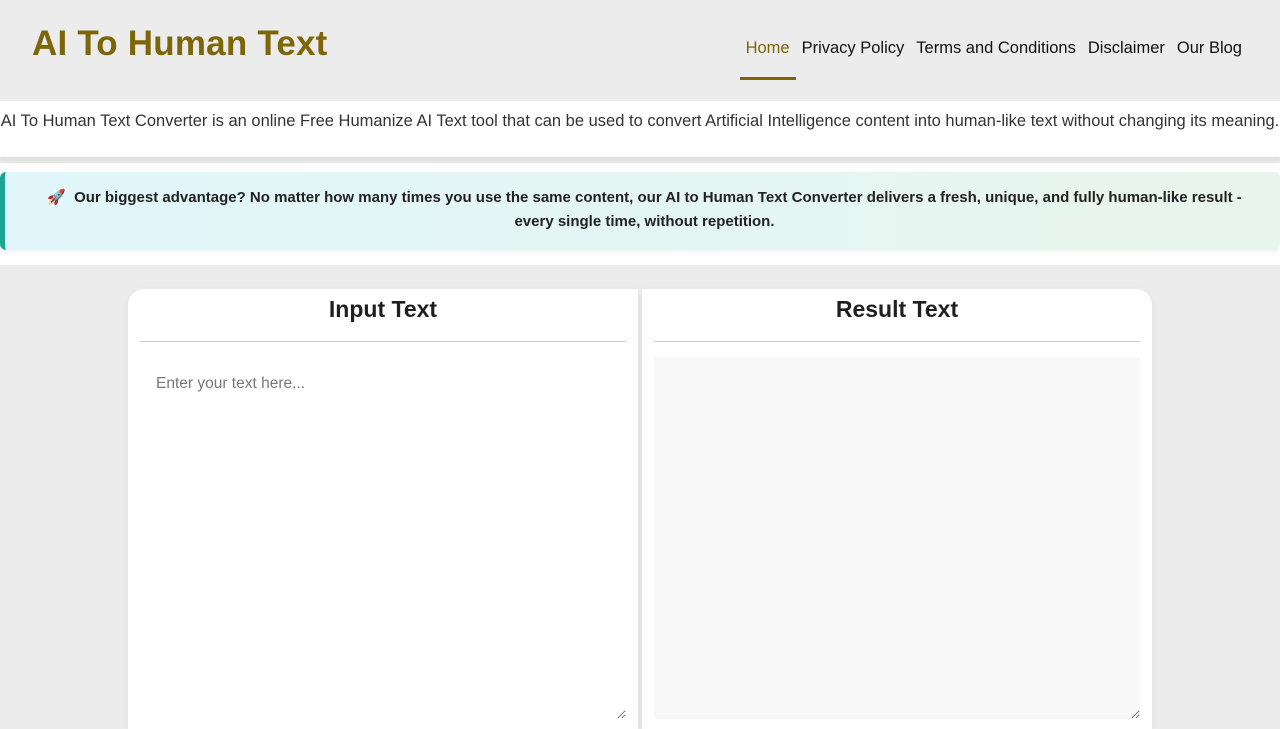 Image resolution: width=1280 pixels, height=729 pixels. What do you see at coordinates (767, 56) in the screenshot?
I see `nav-home: Home` at bounding box center [767, 56].